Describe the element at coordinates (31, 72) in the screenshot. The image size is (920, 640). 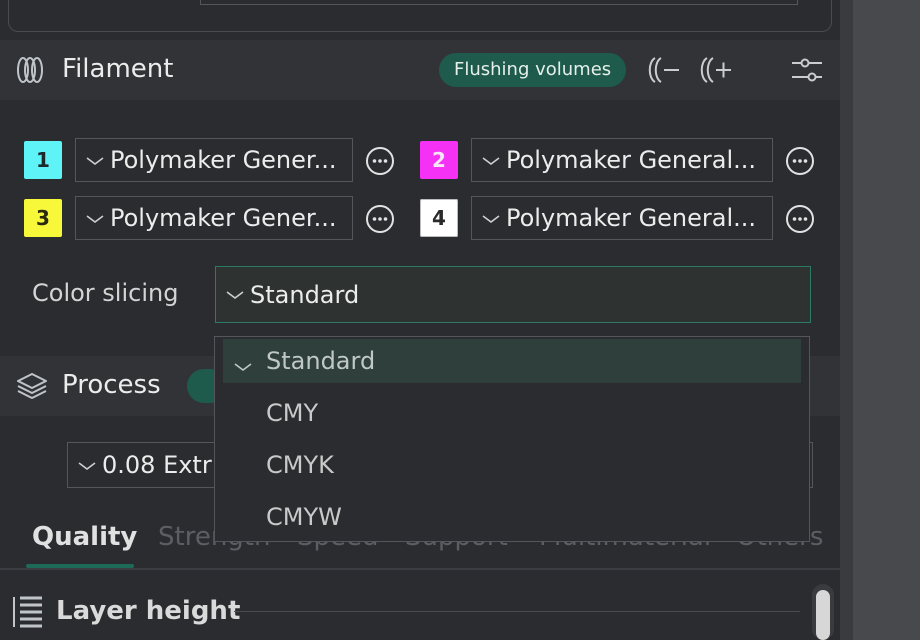
I see `filament-spool-icon` at that location.